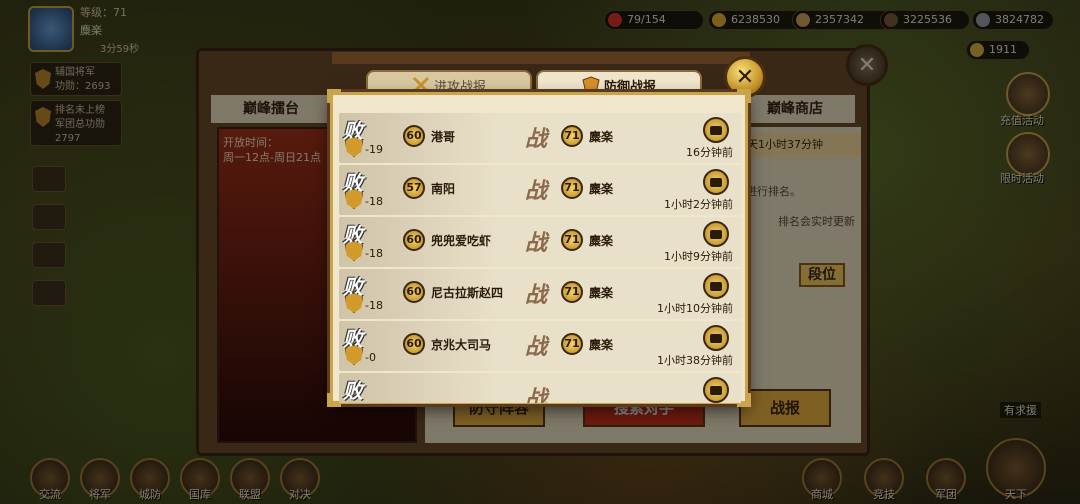 The width and height of the screenshot is (1080, 504). What do you see at coordinates (461, 241) in the screenshot?
I see `attacker-name: 兜兜爱吃虾` at bounding box center [461, 241].